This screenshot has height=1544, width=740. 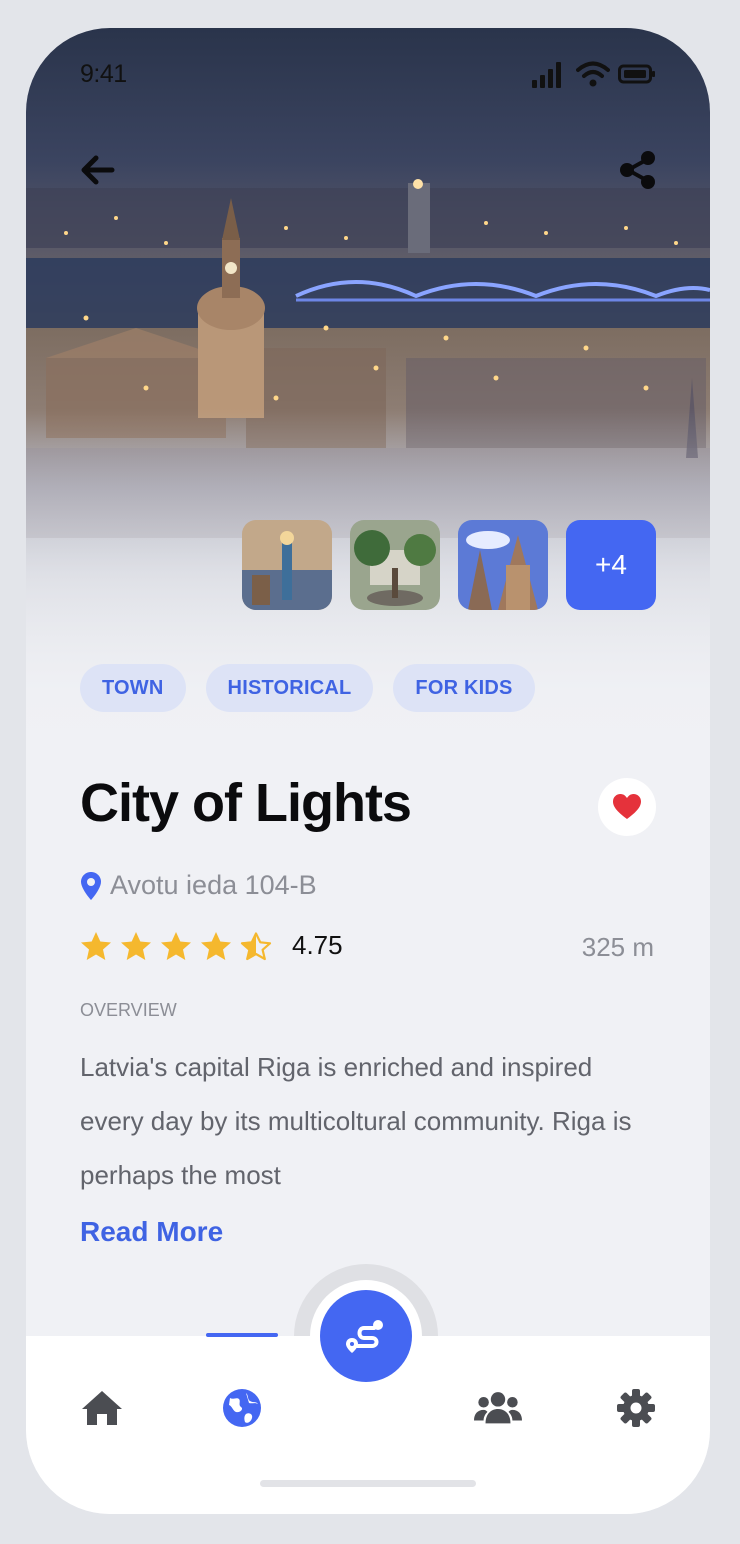 What do you see at coordinates (246, 803) in the screenshot?
I see `place-title: City of Lights` at bounding box center [246, 803].